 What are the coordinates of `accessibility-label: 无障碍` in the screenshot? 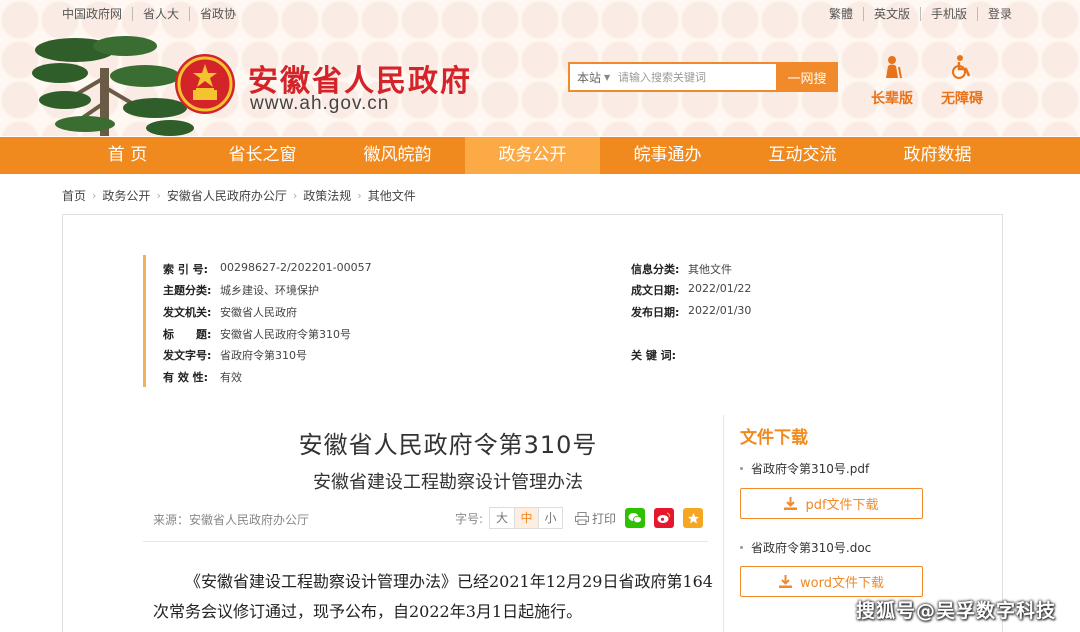 It's located at (962, 99).